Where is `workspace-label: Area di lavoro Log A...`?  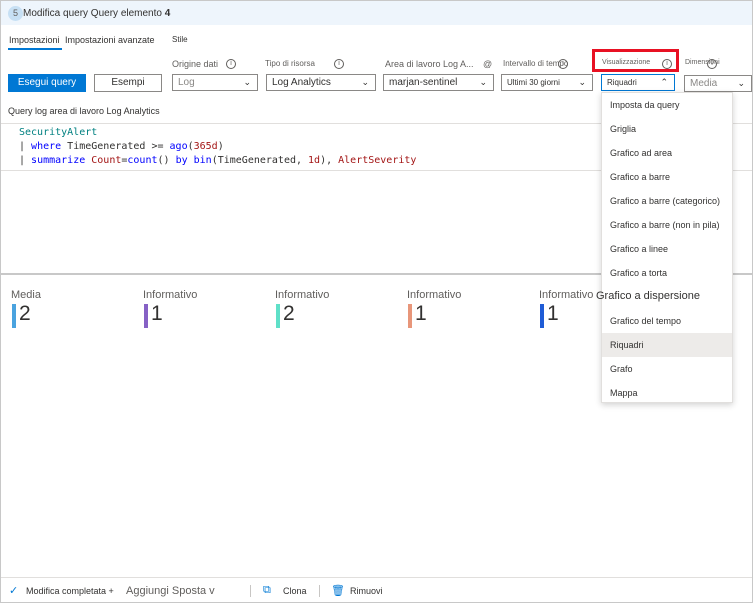
workspace-label: Area di lavoro Log A... is located at coordinates (429, 64).